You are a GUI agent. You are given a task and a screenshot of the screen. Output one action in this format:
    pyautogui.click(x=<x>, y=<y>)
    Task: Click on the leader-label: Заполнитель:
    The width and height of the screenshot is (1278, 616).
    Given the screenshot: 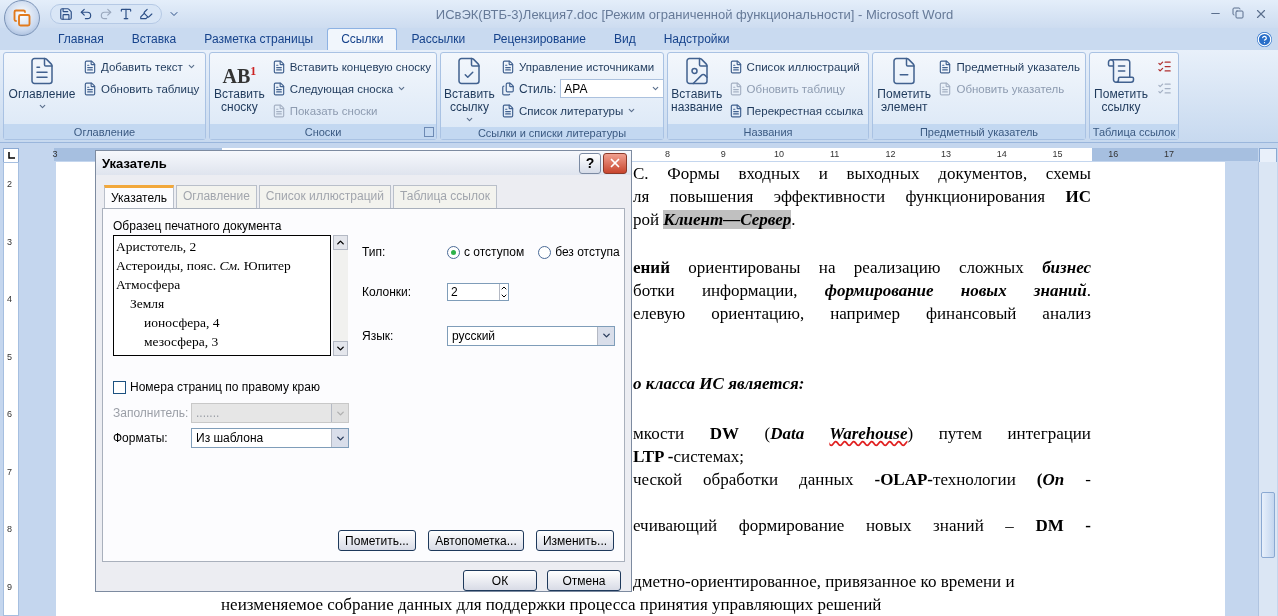 What is the action you would take?
    pyautogui.click(x=151, y=413)
    